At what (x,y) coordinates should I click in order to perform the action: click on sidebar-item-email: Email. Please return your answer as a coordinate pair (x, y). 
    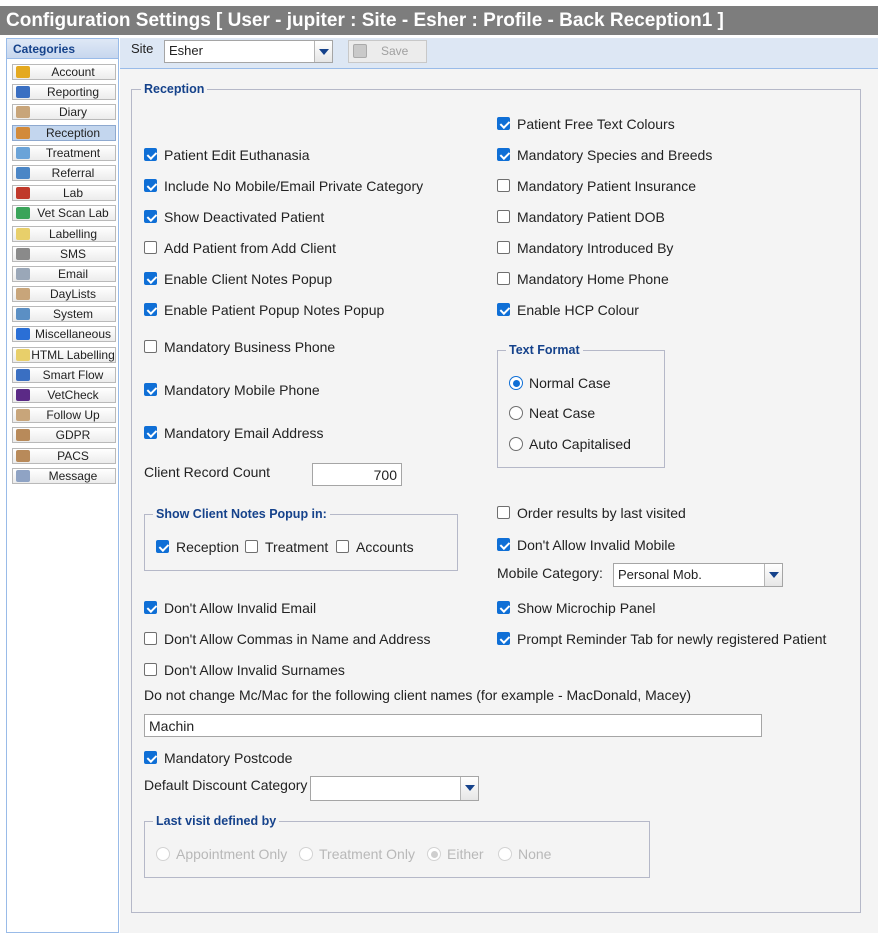
    Looking at the image, I should click on (64, 273).